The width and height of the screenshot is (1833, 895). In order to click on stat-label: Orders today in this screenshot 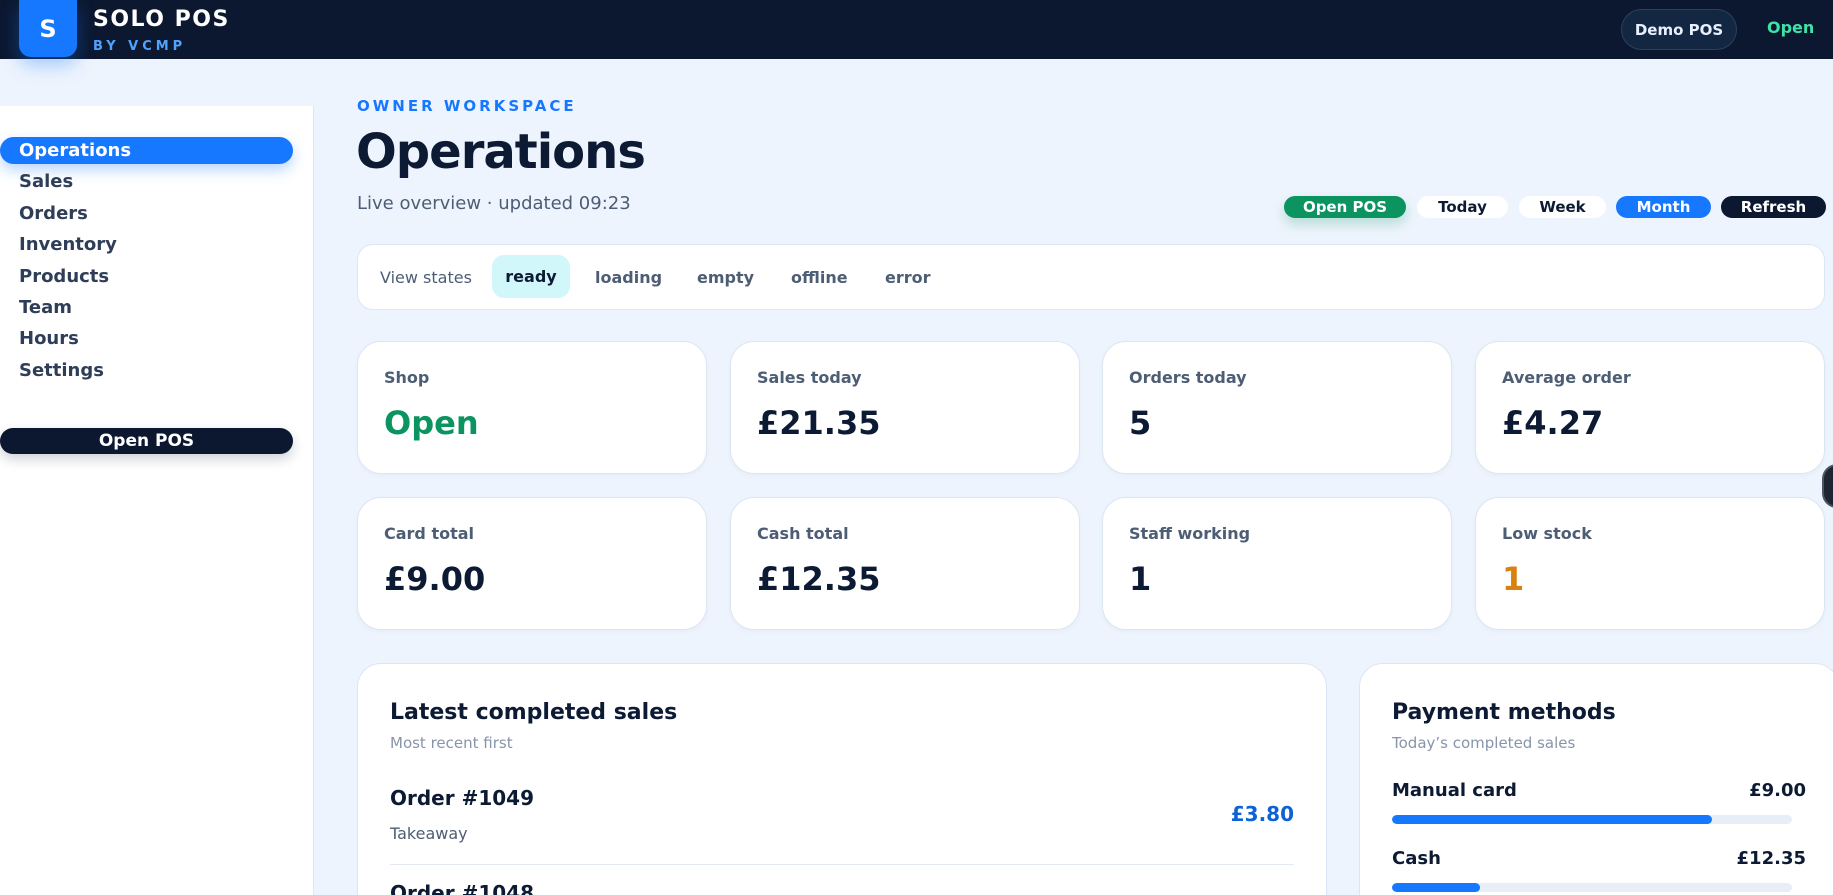, I will do `click(1188, 377)`.